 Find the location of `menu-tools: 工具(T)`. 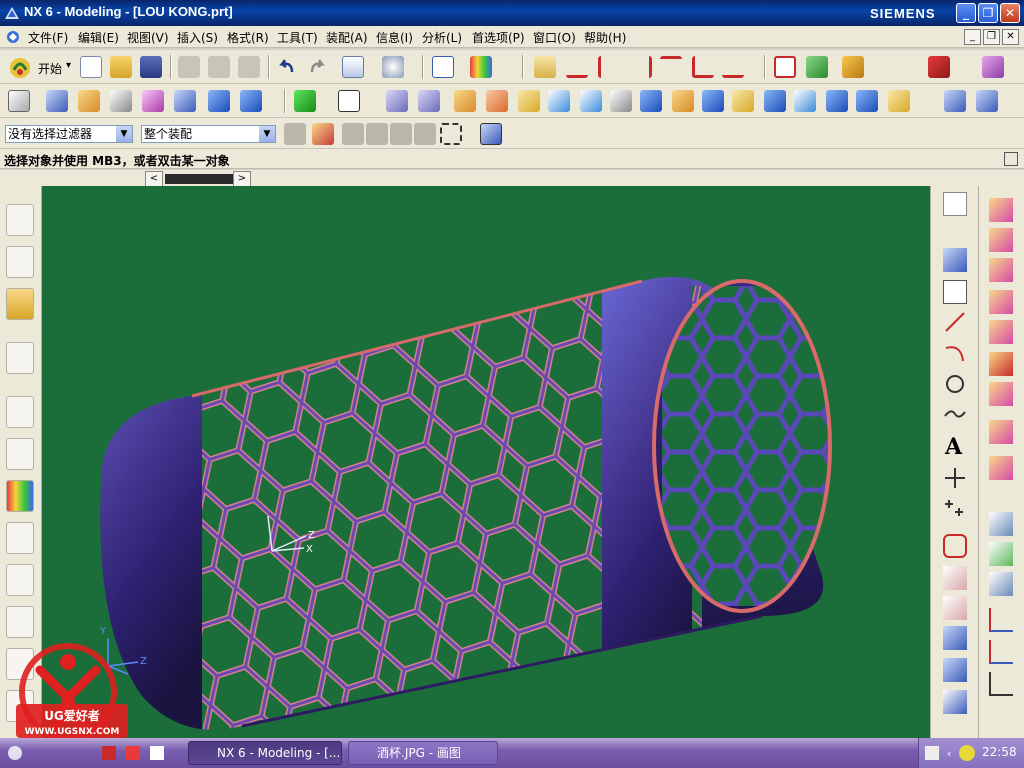

menu-tools: 工具(T) is located at coordinates (297, 37).